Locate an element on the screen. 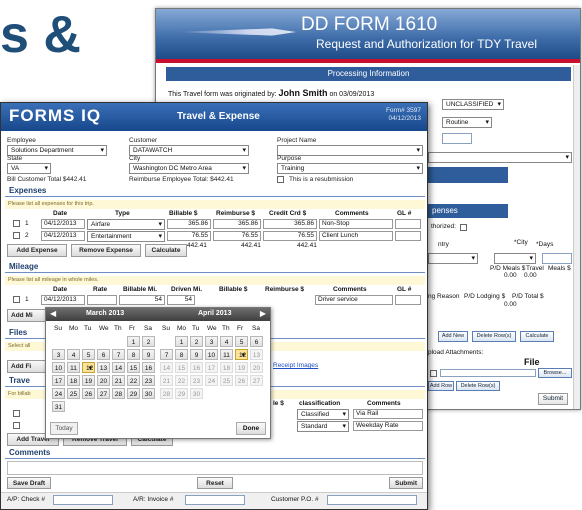 This screenshot has height=510, width=582. travel-class-select: Classified is located at coordinates (323, 414).